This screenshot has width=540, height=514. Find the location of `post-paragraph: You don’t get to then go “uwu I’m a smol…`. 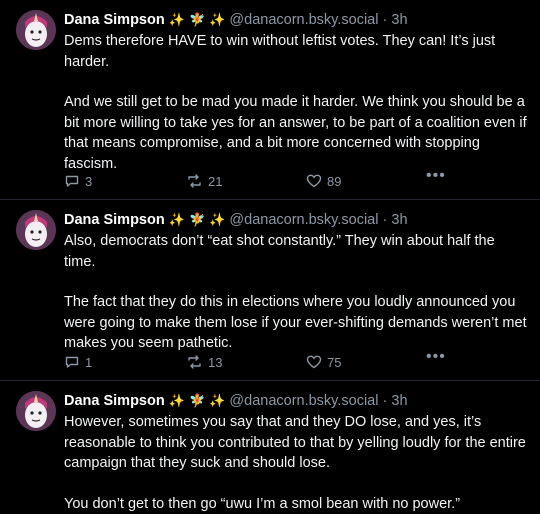

post-paragraph: You don’t get to then go “uwu I’m a smol… is located at coordinates (297, 504).